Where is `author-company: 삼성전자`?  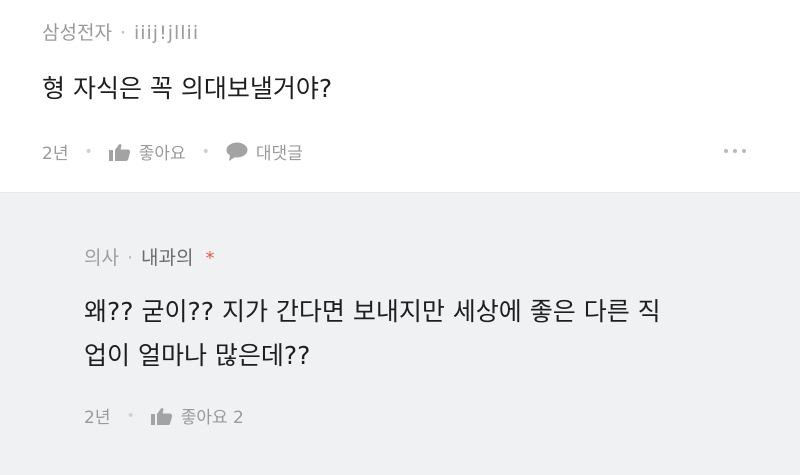
author-company: 삼성전자 is located at coordinates (77, 33).